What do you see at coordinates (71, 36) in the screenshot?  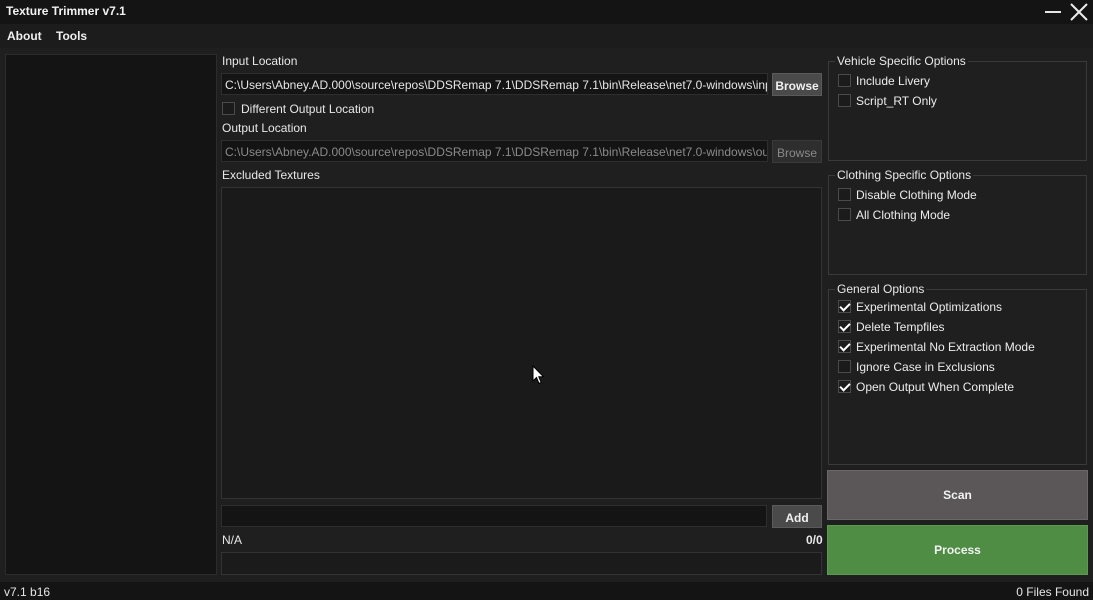 I see `menu-tools: Tools` at bounding box center [71, 36].